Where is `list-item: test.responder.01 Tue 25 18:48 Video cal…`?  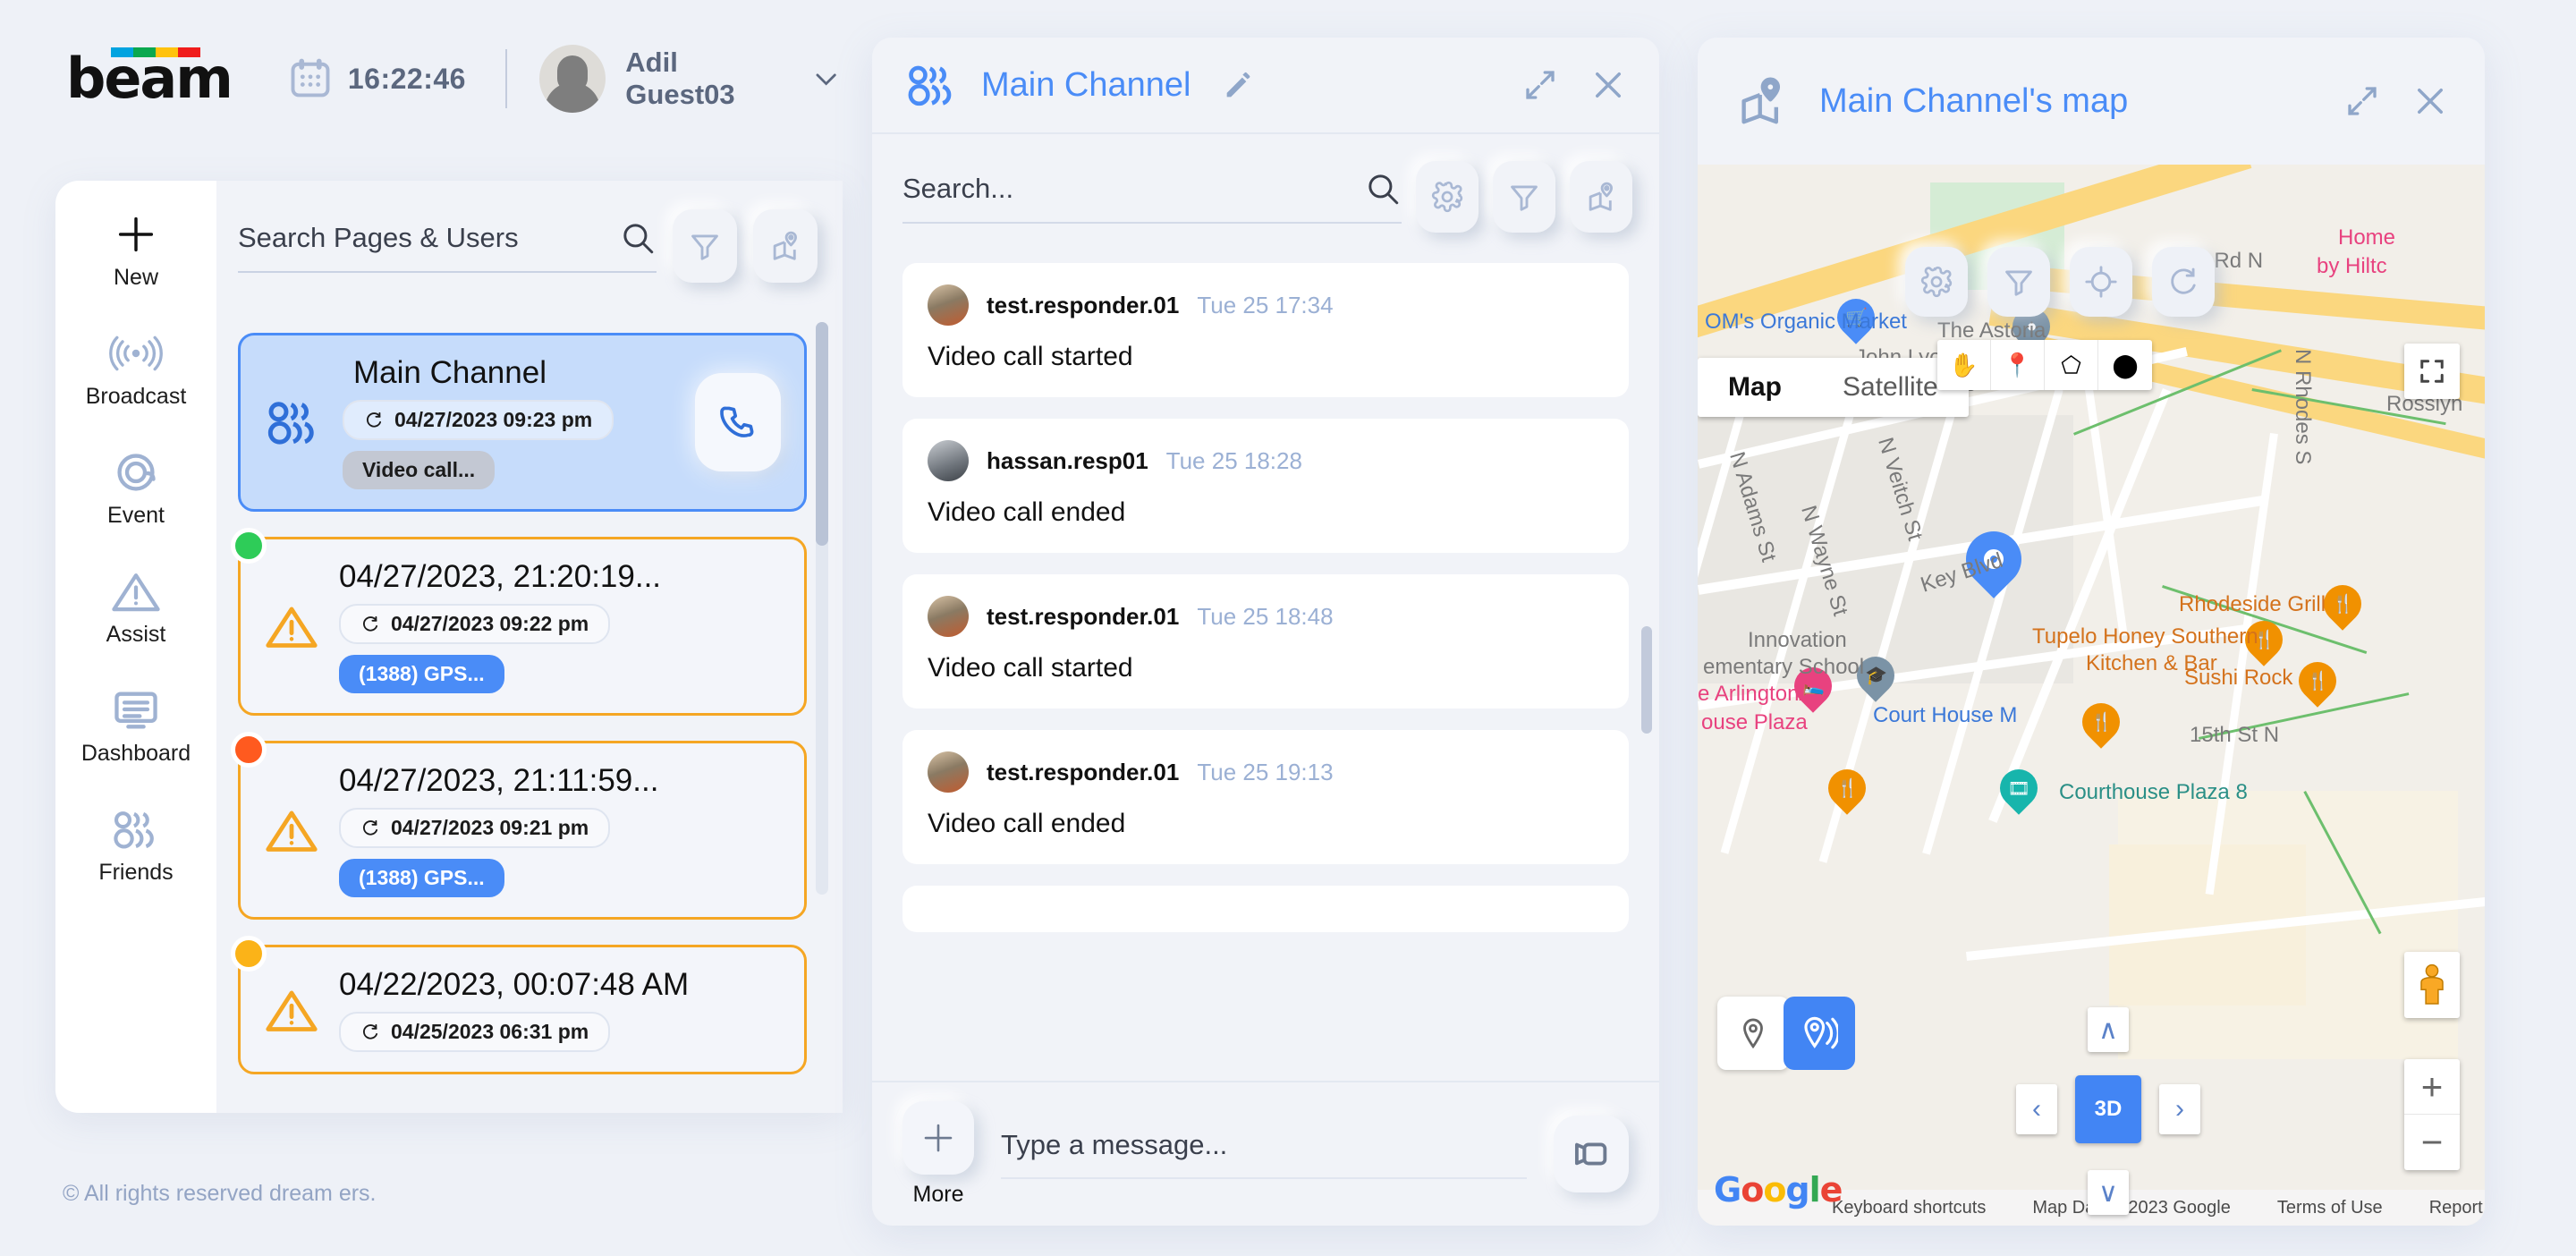
list-item: test.responder.01 Tue 25 18:48 Video cal… is located at coordinates (1265, 641).